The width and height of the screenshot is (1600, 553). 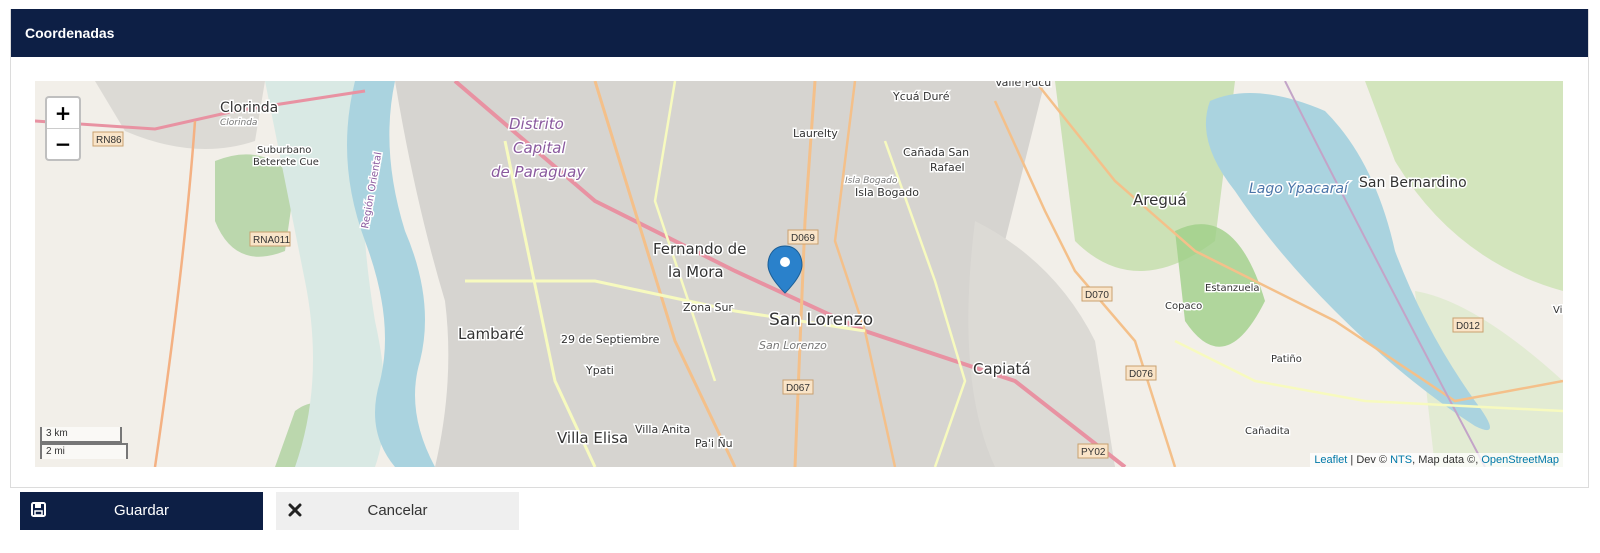 What do you see at coordinates (1468, 326) in the screenshot?
I see `road-label-d012: D012` at bounding box center [1468, 326].